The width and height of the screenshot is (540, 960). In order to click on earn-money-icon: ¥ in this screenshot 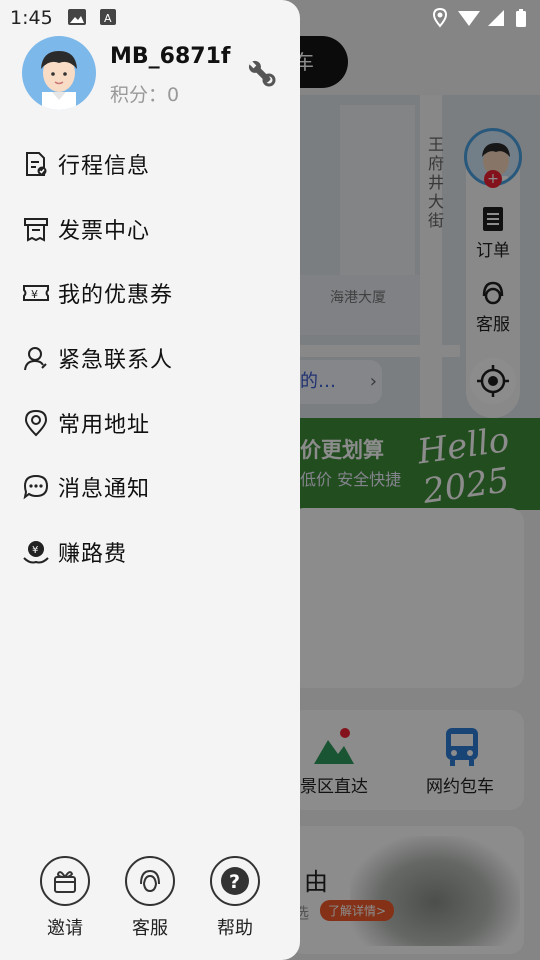, I will do `click(36, 552)`.